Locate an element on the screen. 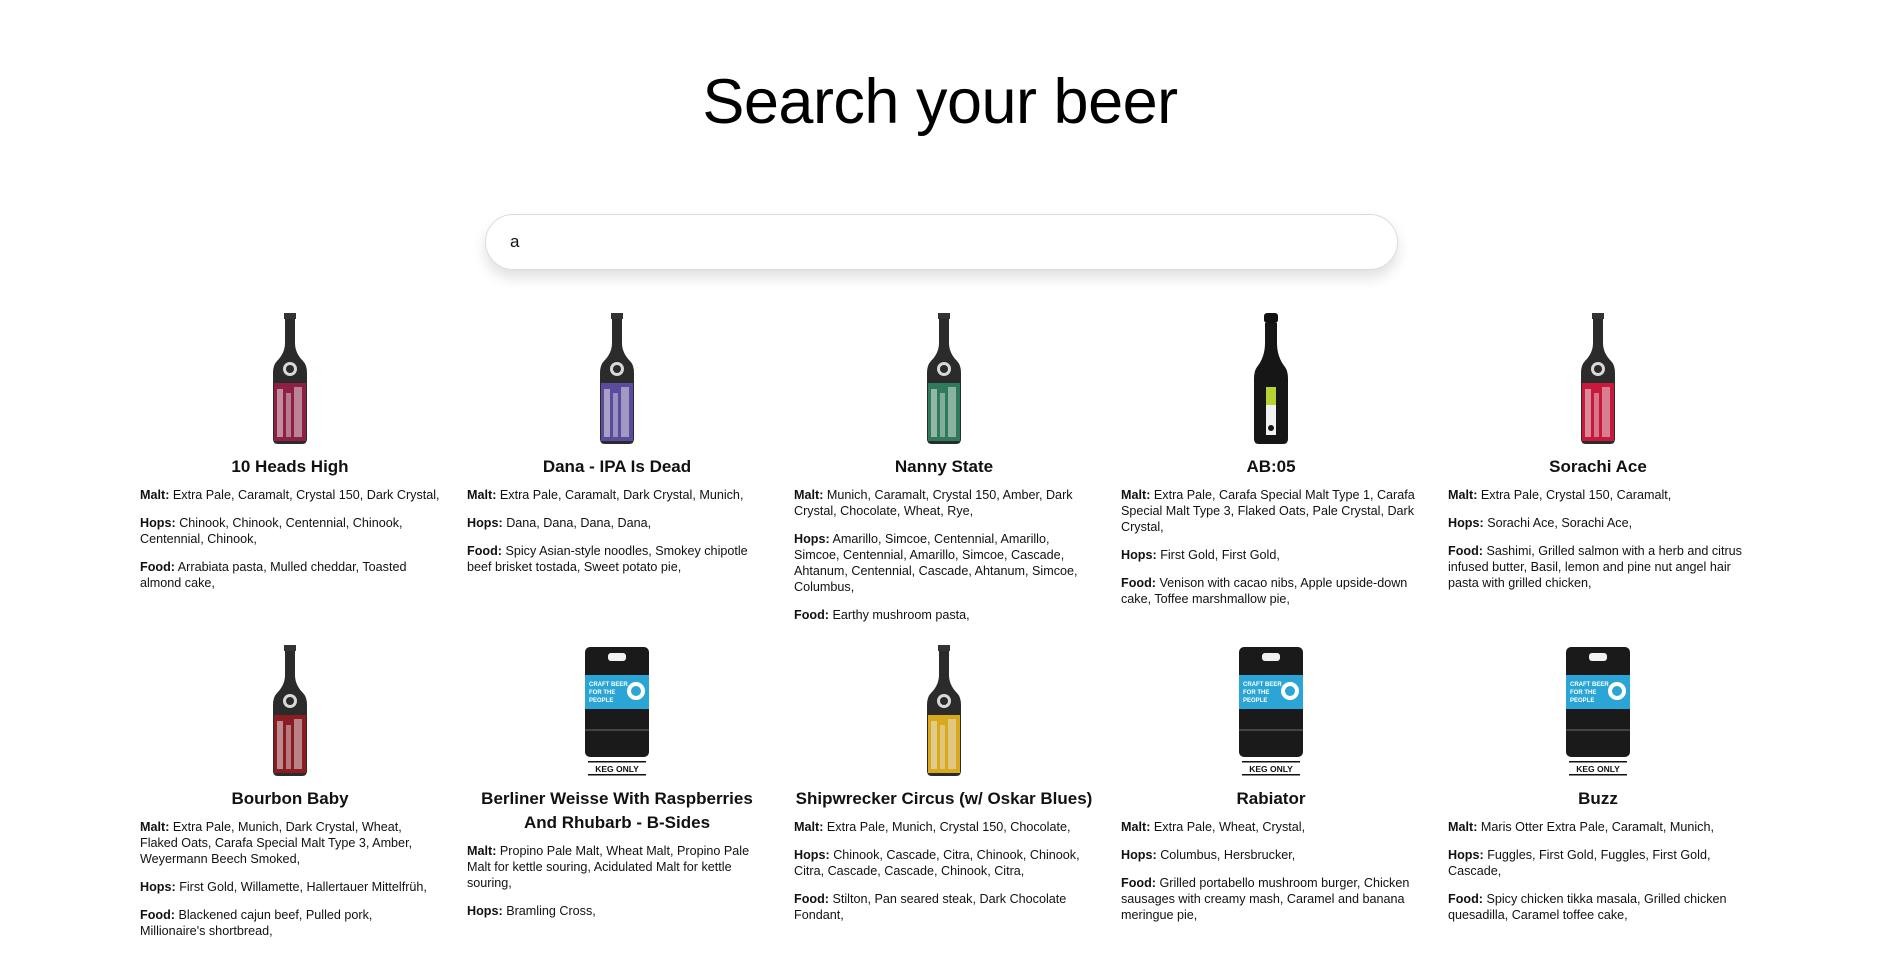 The width and height of the screenshot is (1895, 955). hops-row: Hops: First Gold, First Gold, is located at coordinates (1271, 555).